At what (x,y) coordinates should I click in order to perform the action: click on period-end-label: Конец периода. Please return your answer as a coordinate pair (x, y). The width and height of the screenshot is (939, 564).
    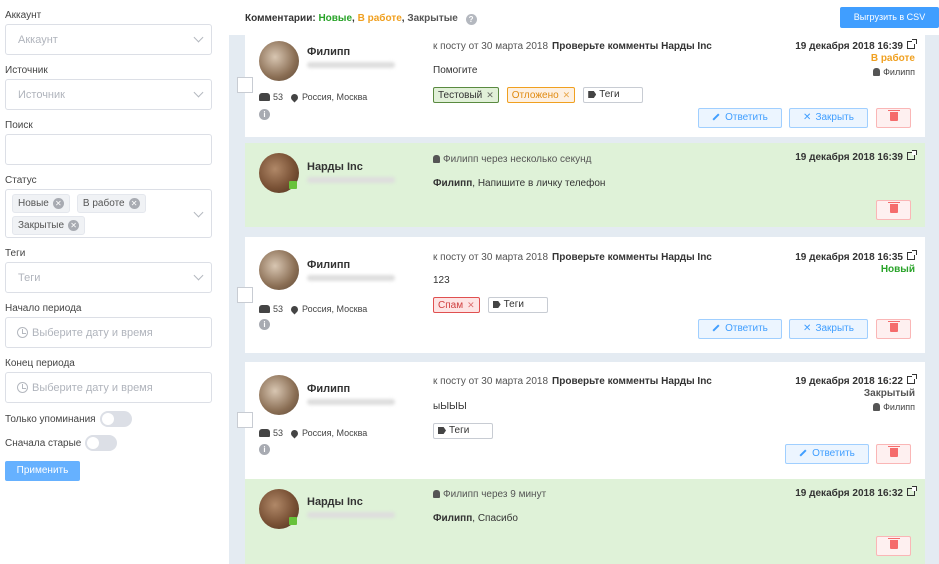
    Looking at the image, I should click on (40, 363).